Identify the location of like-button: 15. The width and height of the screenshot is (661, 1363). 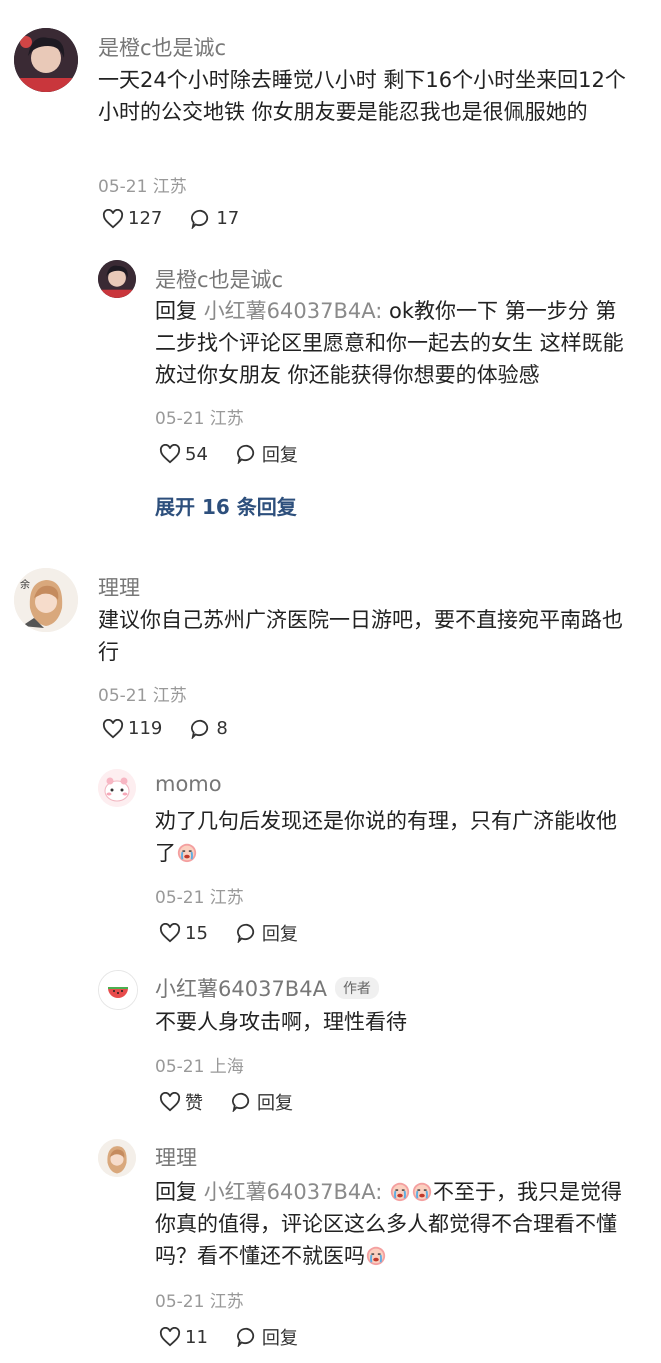
(183, 933).